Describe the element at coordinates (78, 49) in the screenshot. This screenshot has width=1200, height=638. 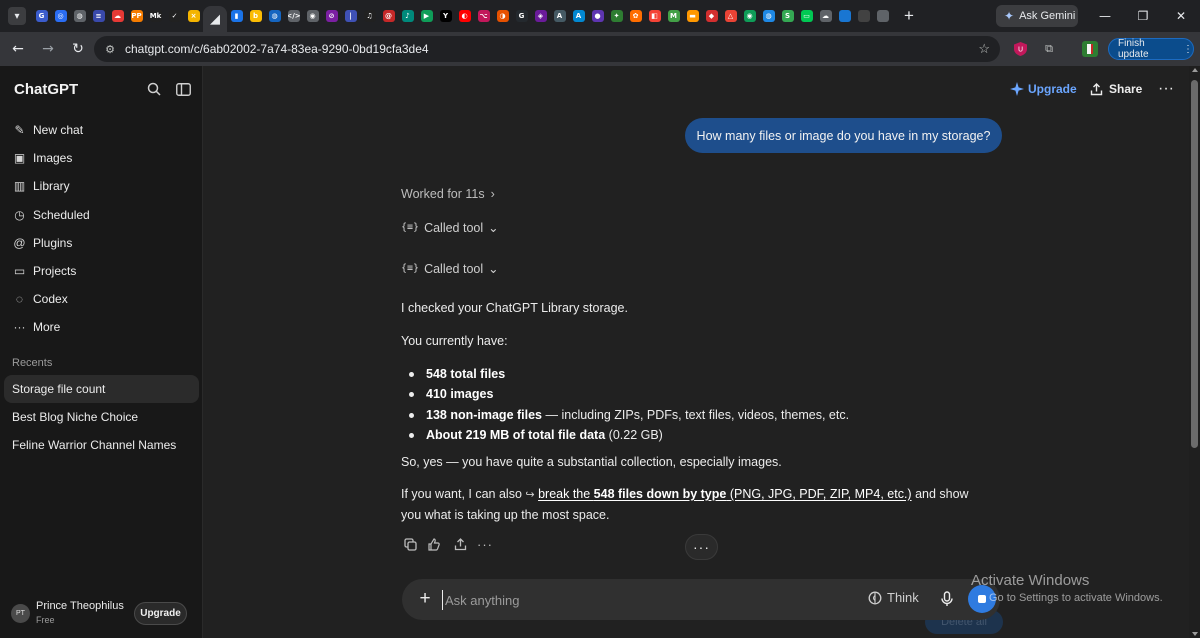
I see `reload-button: ↻` at that location.